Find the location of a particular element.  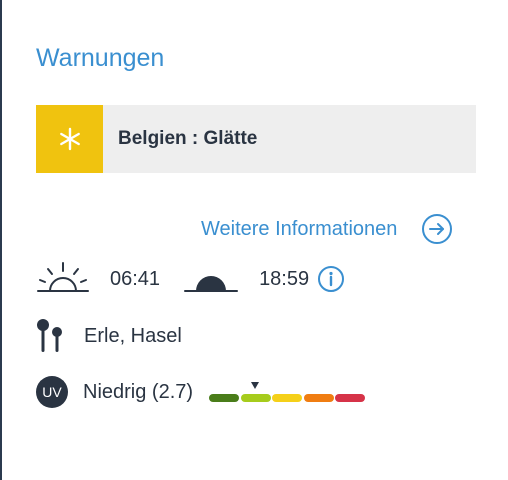

uv-level-marker is located at coordinates (254, 385).